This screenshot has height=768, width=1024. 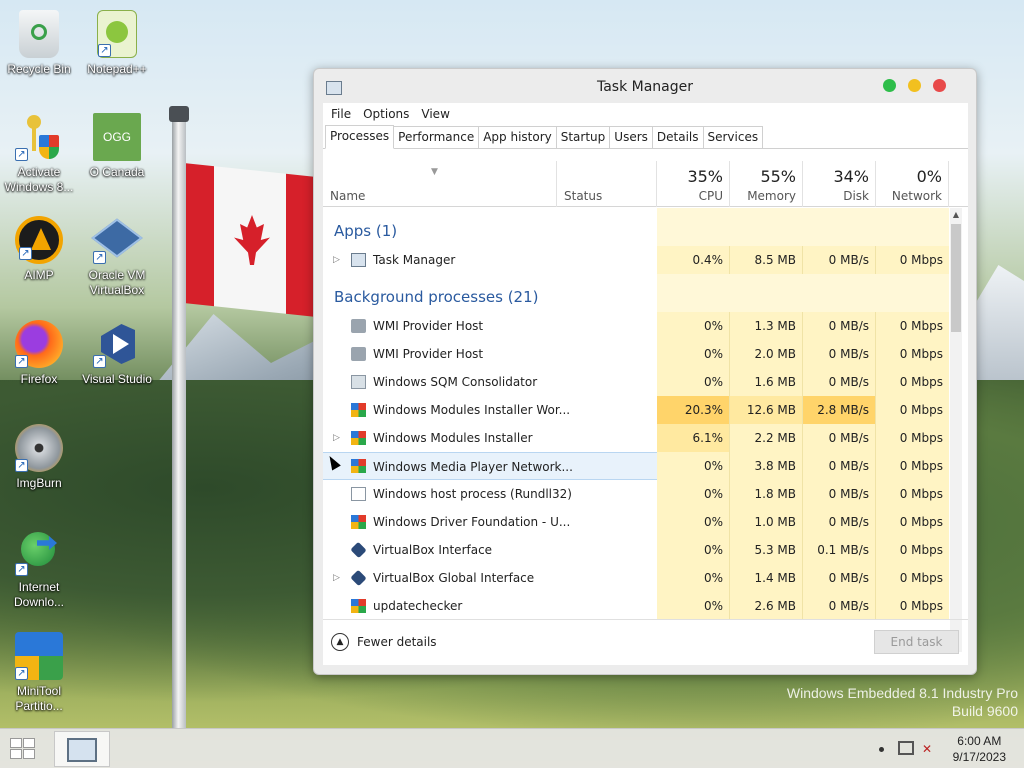 I want to click on ogg-file-icon: OGG, so click(x=117, y=137).